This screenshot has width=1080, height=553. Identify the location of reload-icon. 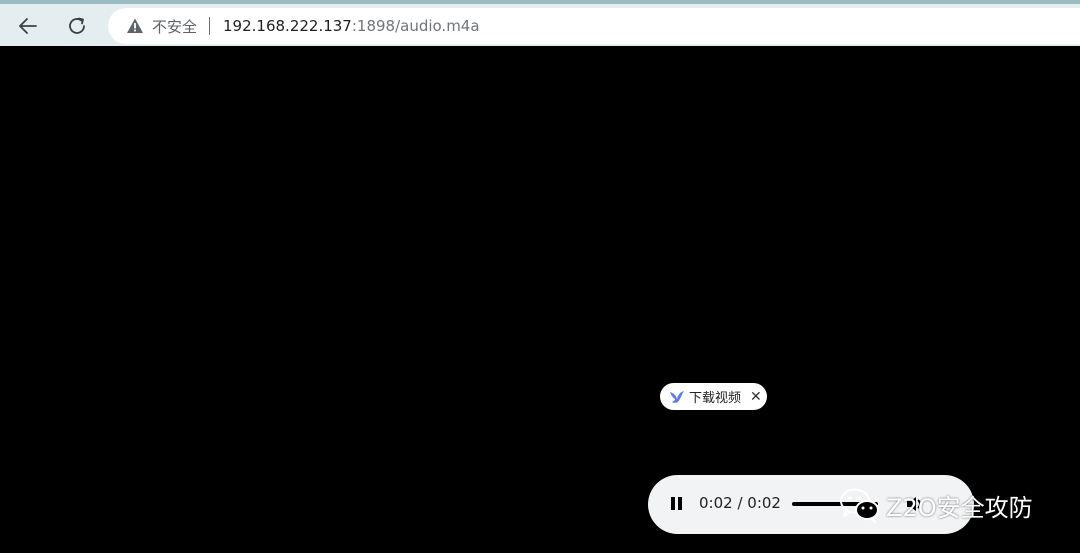
(77, 25).